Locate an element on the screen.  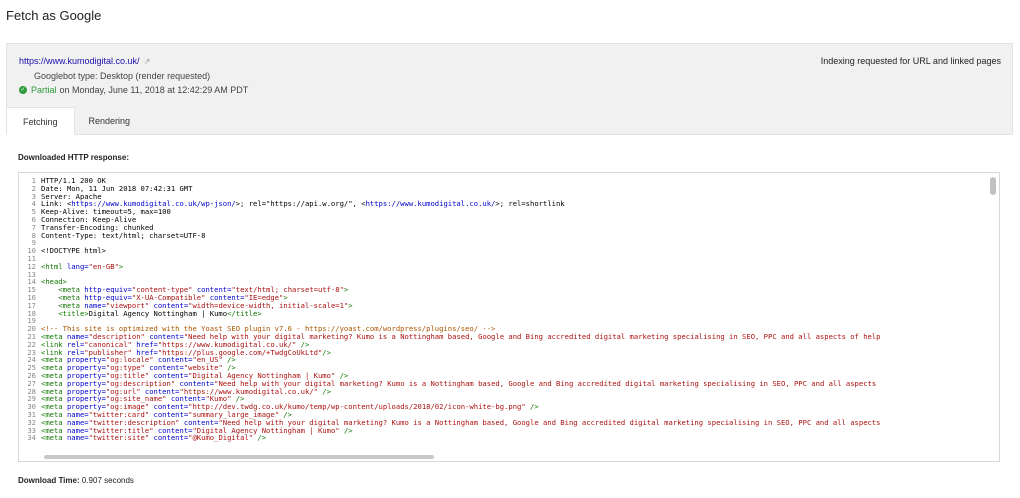
line-number: 5 is located at coordinates (33, 212).